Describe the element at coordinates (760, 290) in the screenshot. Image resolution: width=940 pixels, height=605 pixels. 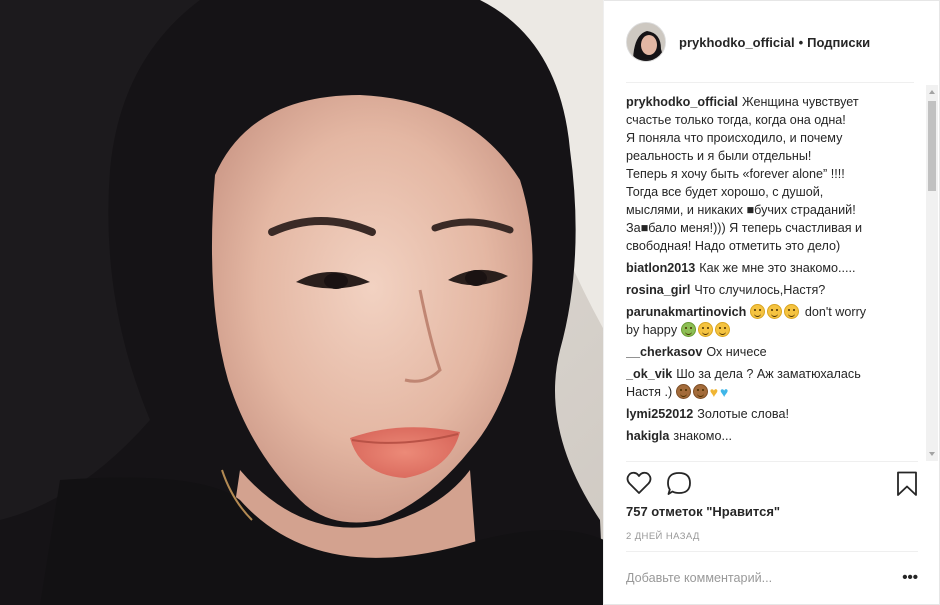
I see `comment-text: Что случилось,Настя?` at that location.